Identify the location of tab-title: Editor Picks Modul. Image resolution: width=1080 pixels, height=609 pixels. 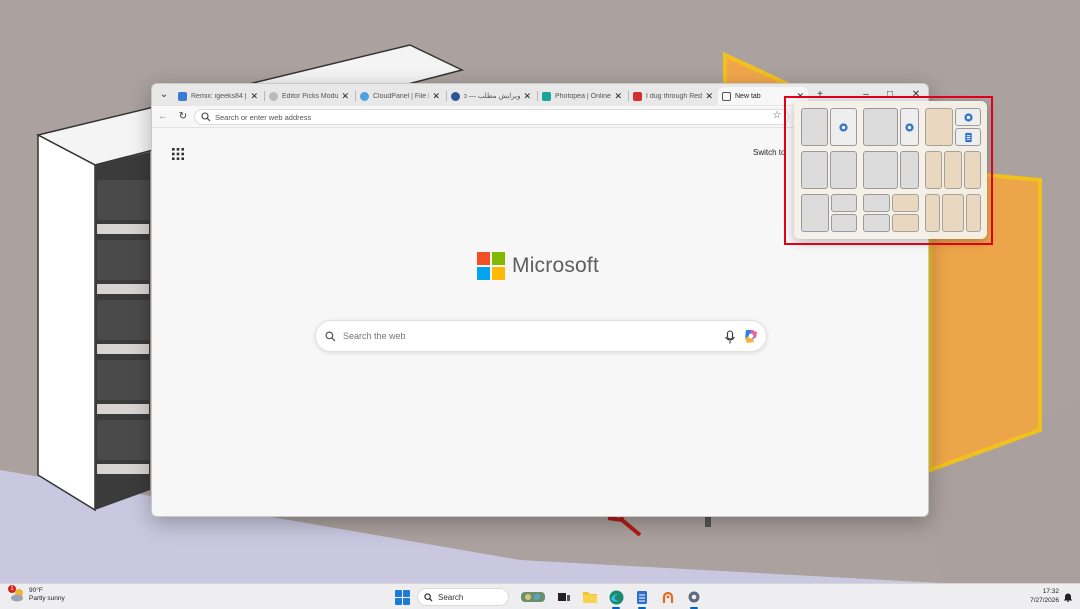
(310, 96).